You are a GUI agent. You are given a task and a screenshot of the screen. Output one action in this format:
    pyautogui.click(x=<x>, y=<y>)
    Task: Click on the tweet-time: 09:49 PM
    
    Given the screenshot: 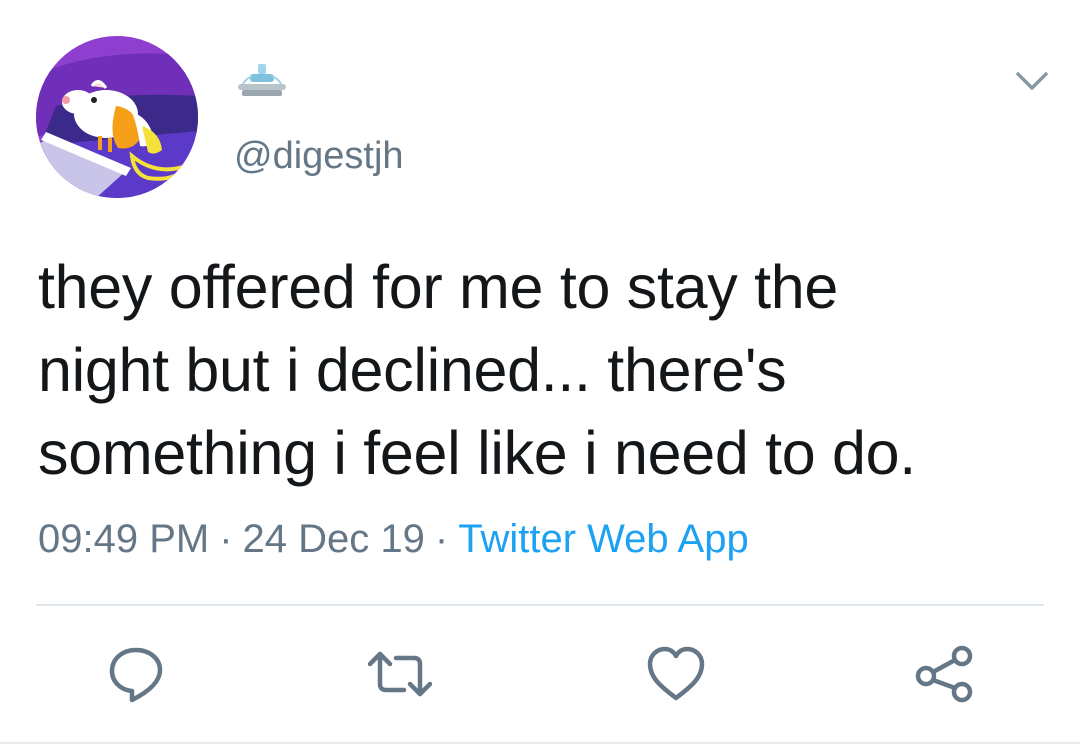 What is the action you would take?
    pyautogui.click(x=124, y=539)
    